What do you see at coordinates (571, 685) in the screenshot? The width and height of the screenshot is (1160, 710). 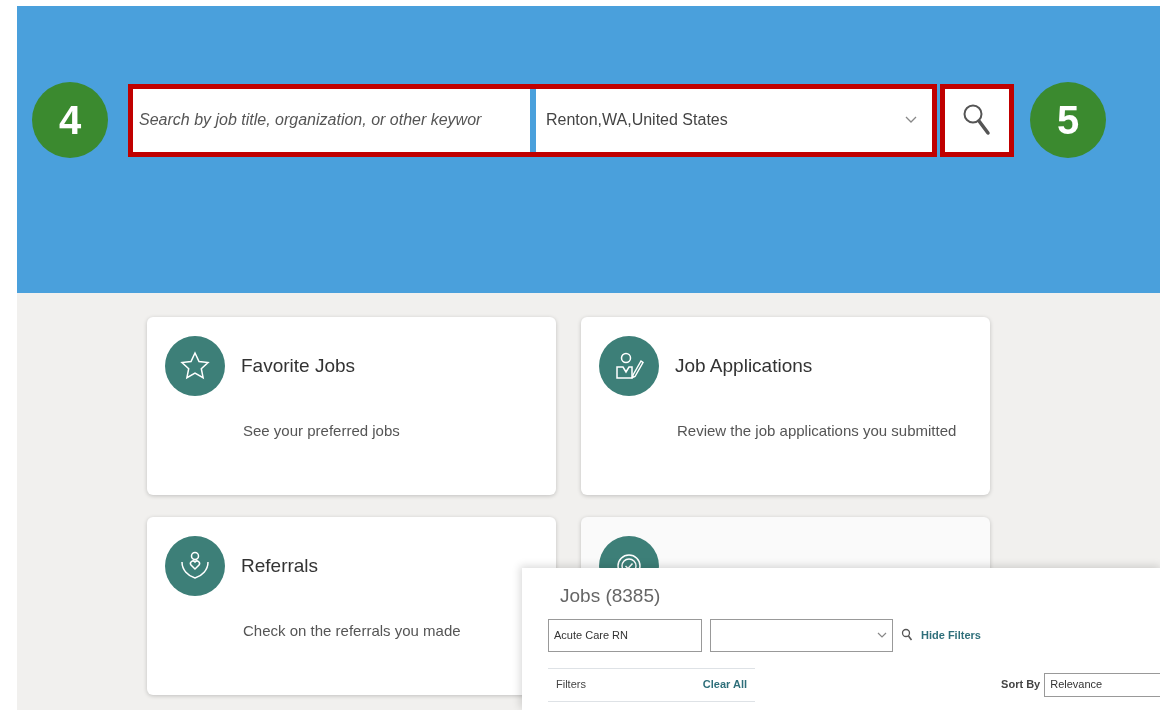 I see `filters-label: Filters` at bounding box center [571, 685].